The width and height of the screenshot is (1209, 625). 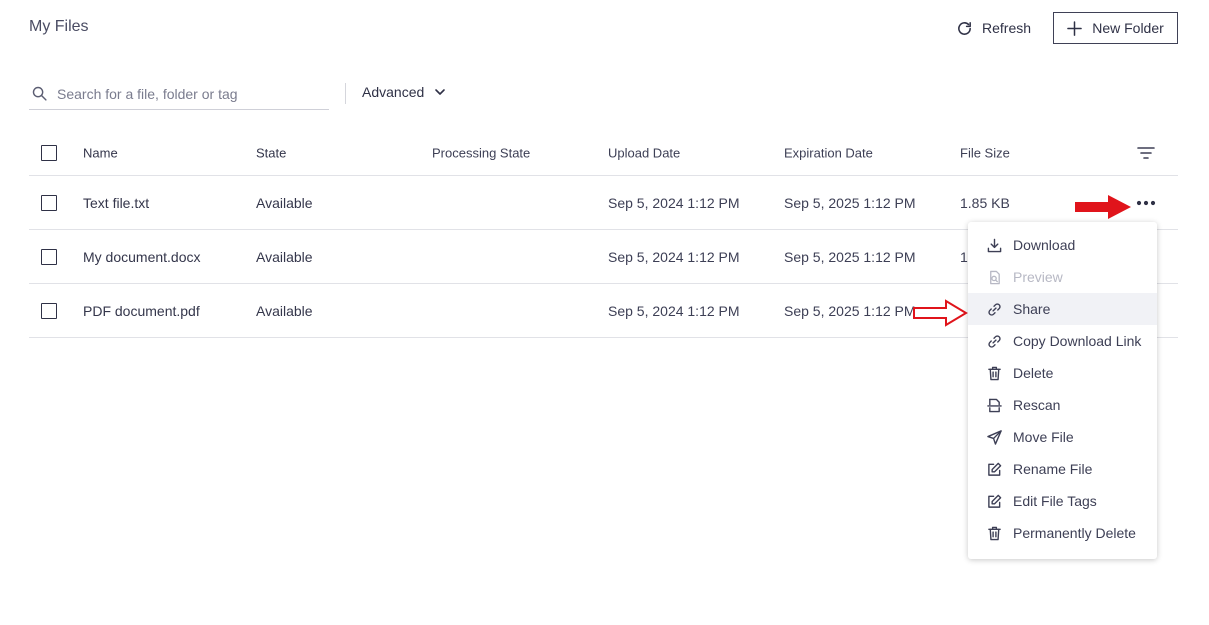 What do you see at coordinates (995, 277) in the screenshot?
I see `preview-icon` at bounding box center [995, 277].